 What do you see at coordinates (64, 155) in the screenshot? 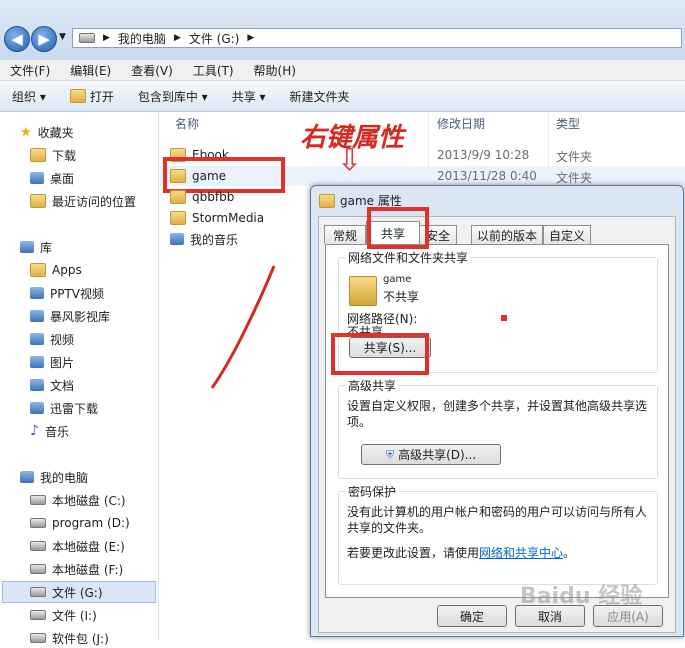
I see `nav-label: 下载` at bounding box center [64, 155].